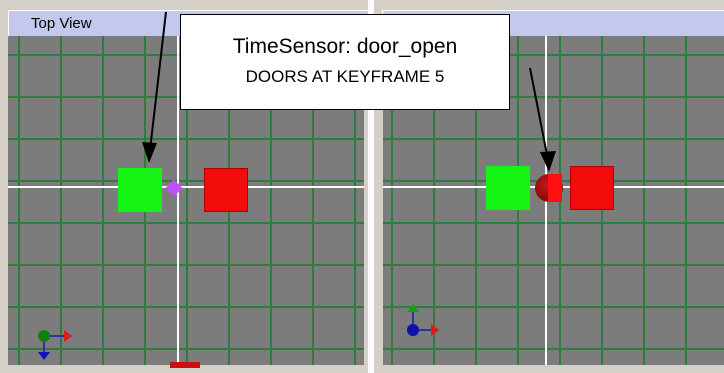 This screenshot has height=373, width=724. I want to click on callout-arrow-right, so click(539, 114).